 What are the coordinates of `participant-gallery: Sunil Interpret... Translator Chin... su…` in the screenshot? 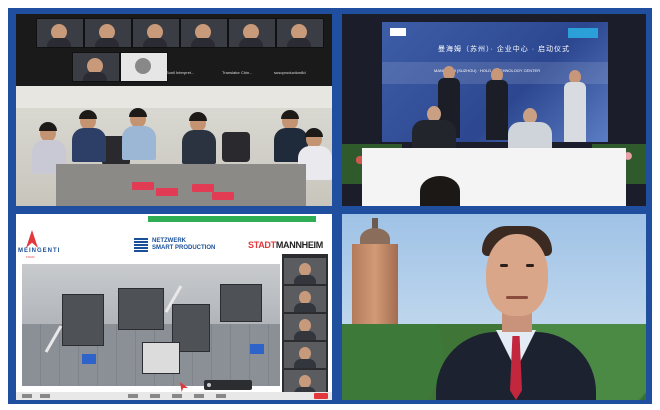 It's located at (174, 50).